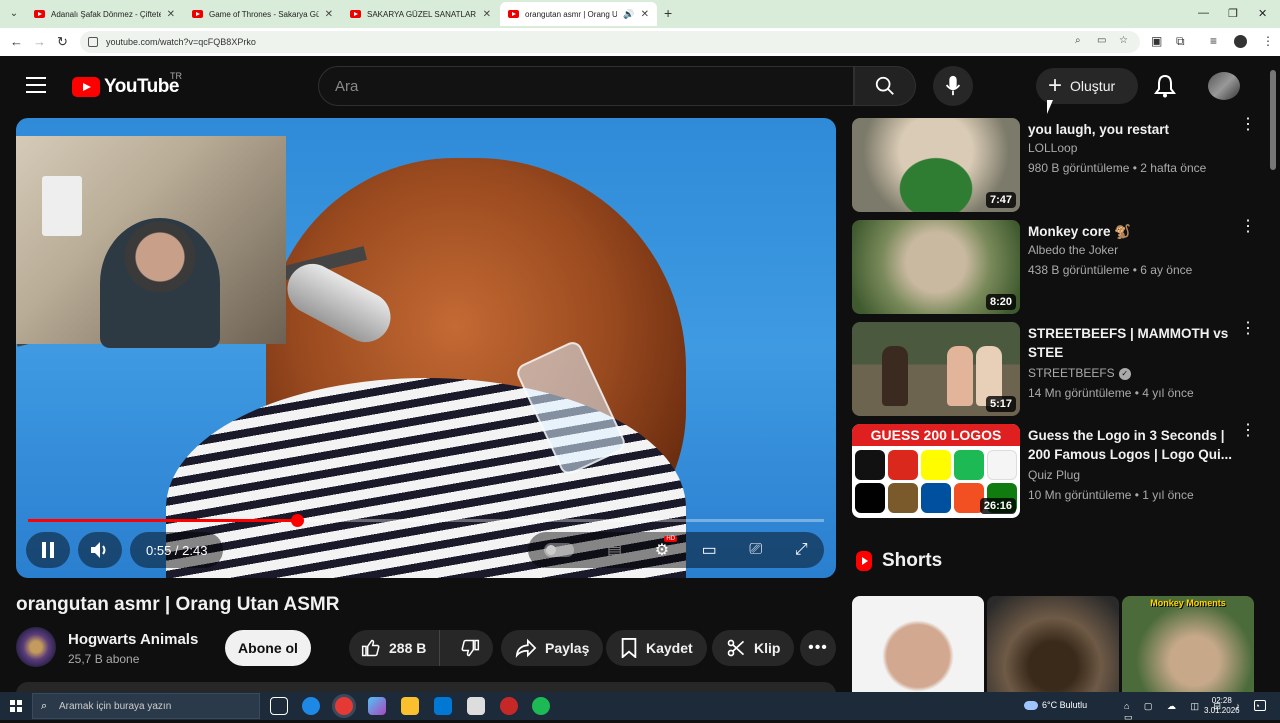 Image resolution: width=1280 pixels, height=723 pixels. What do you see at coordinates (1213, 41) in the screenshot?
I see `media-control-icon: ≡` at bounding box center [1213, 41].